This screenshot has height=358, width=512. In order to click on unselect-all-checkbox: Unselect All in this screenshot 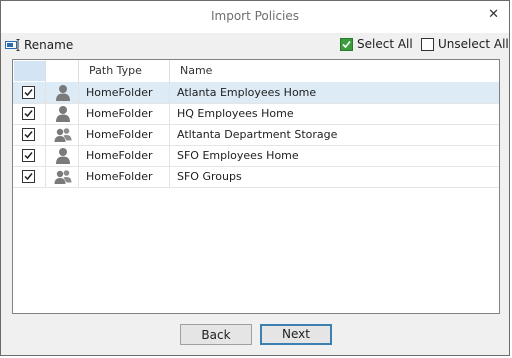, I will do `click(465, 44)`.